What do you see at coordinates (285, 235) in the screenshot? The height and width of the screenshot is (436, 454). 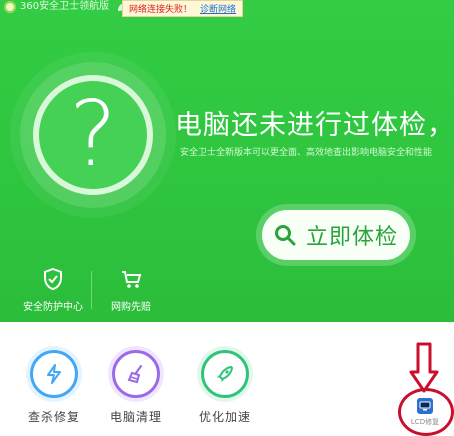 I see `search-icon` at bounding box center [285, 235].